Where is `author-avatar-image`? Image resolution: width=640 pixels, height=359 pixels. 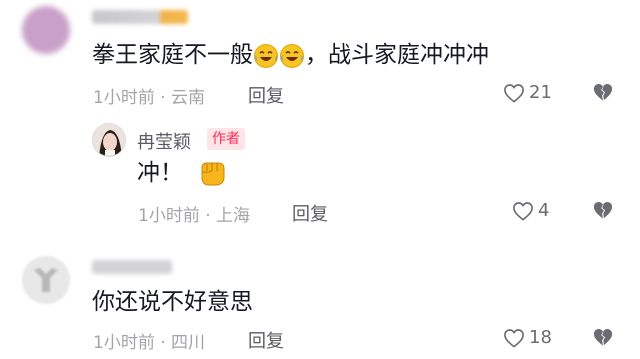
author-avatar-image is located at coordinates (109, 140).